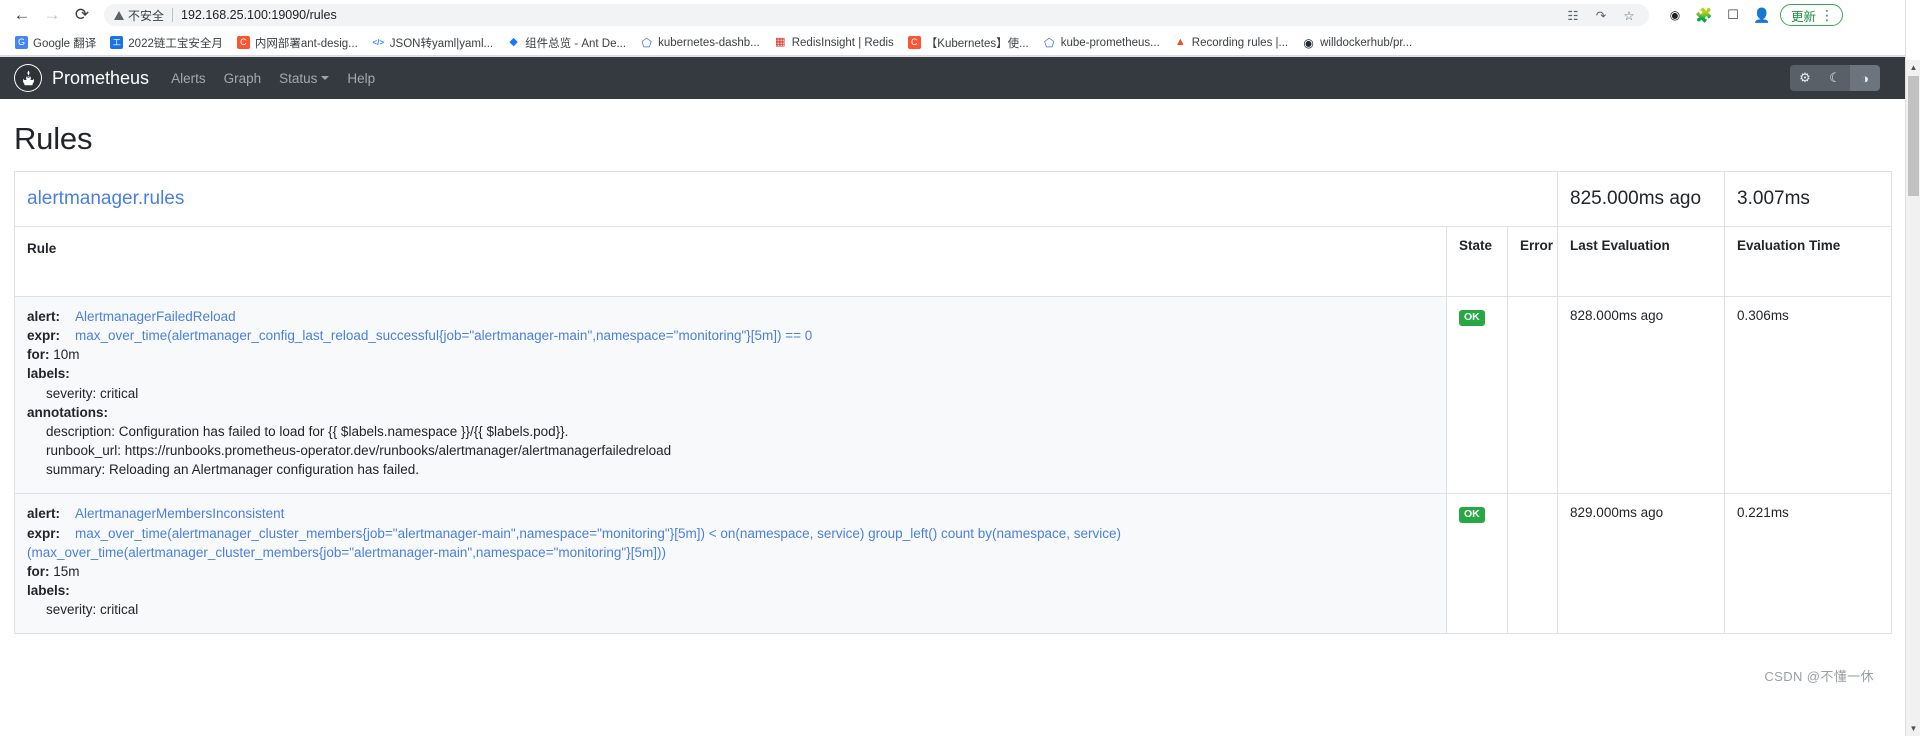 Image resolution: width=1920 pixels, height=736 pixels. I want to click on update-button: 更新 ⋮, so click(1812, 15).